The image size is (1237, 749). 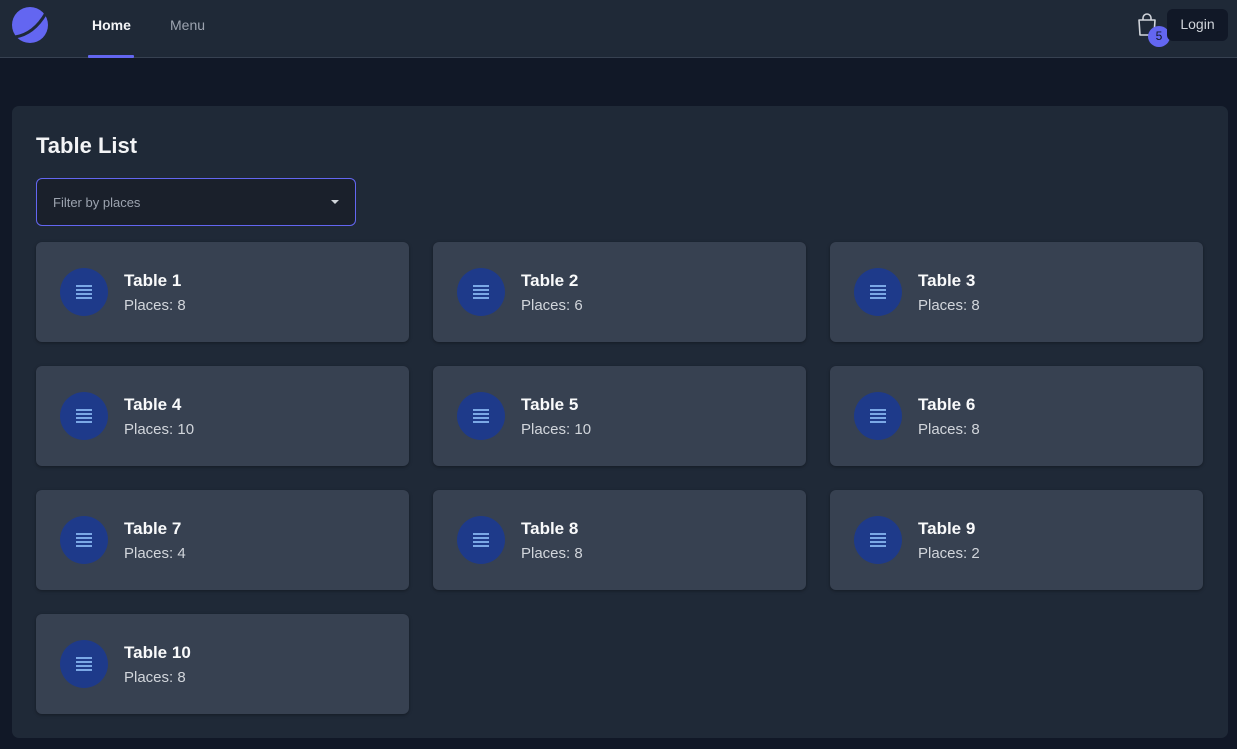 I want to click on table-card: Table 2 Places: 6, so click(x=619, y=292).